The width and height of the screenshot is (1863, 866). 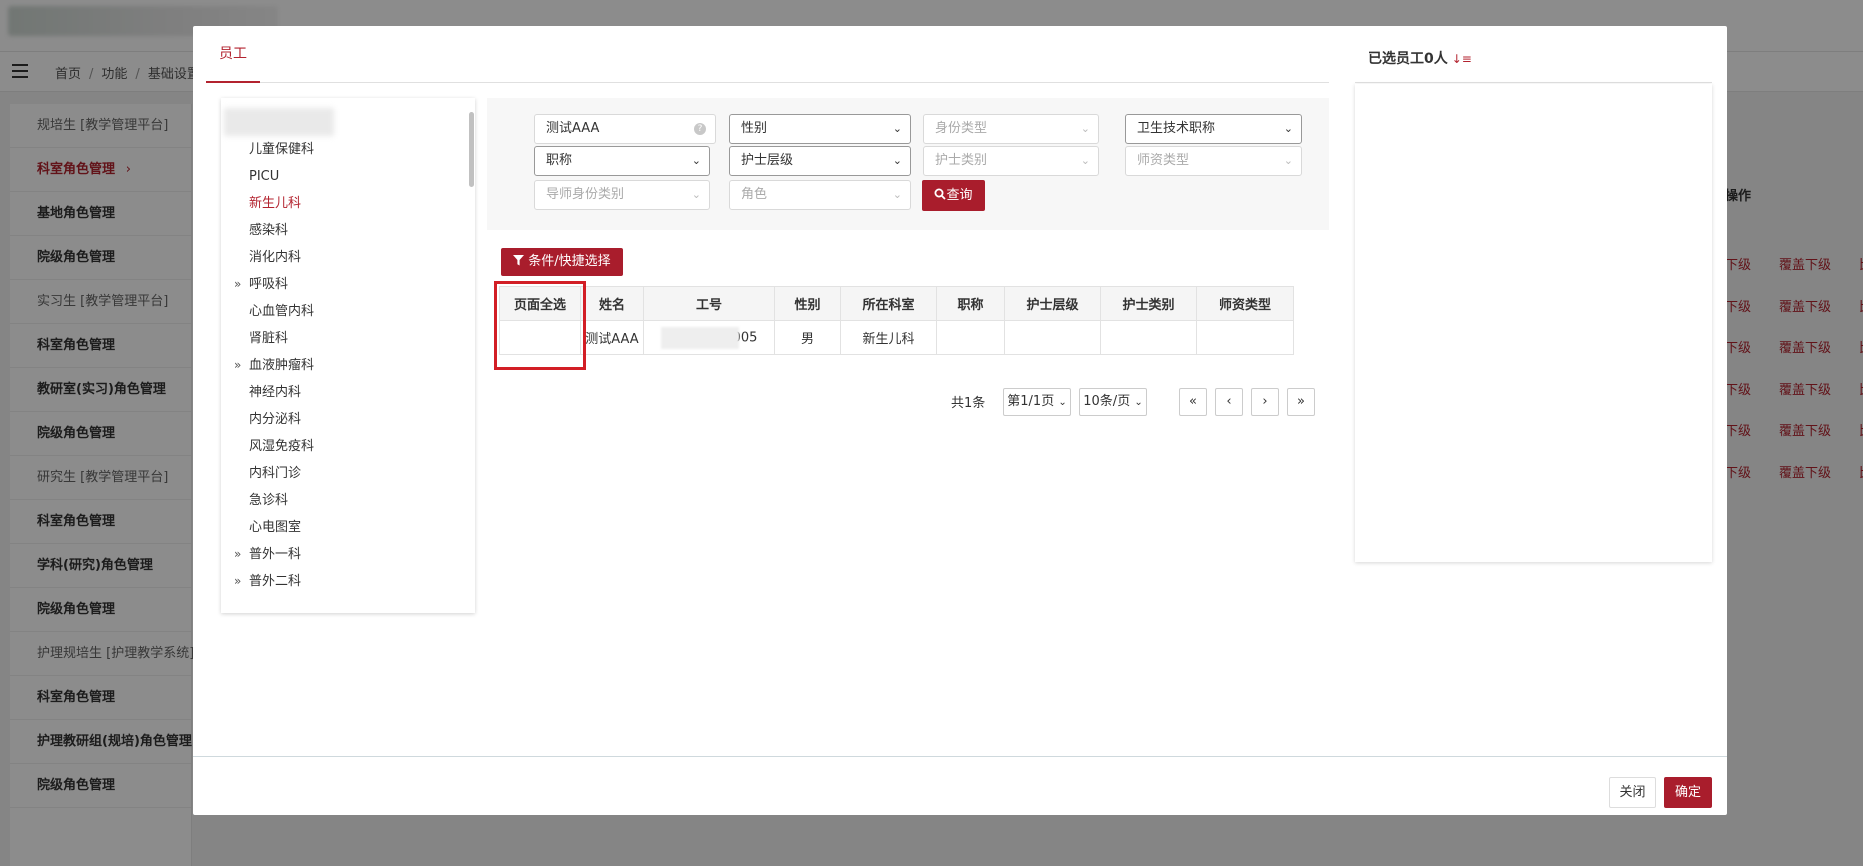 What do you see at coordinates (1245, 303) in the screenshot?
I see `header-teacher-type: 师资类型` at bounding box center [1245, 303].